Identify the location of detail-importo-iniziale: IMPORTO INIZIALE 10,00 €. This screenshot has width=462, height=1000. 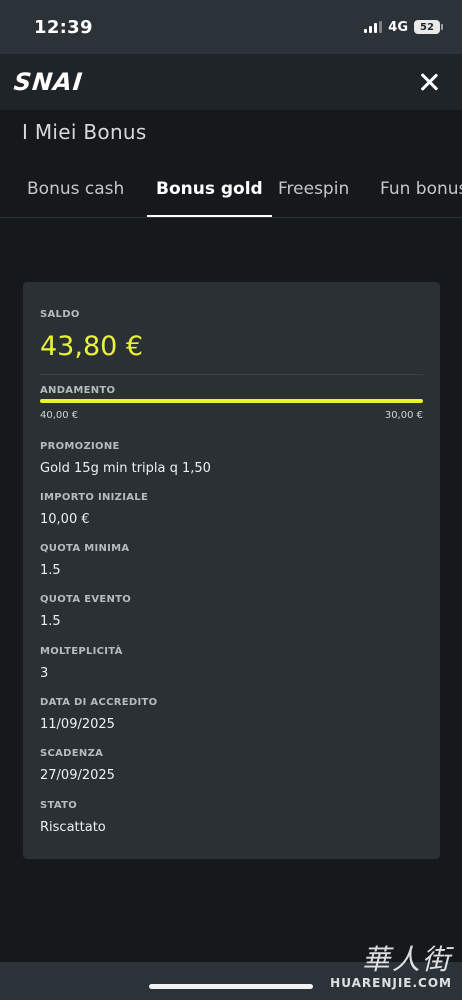
(94, 509).